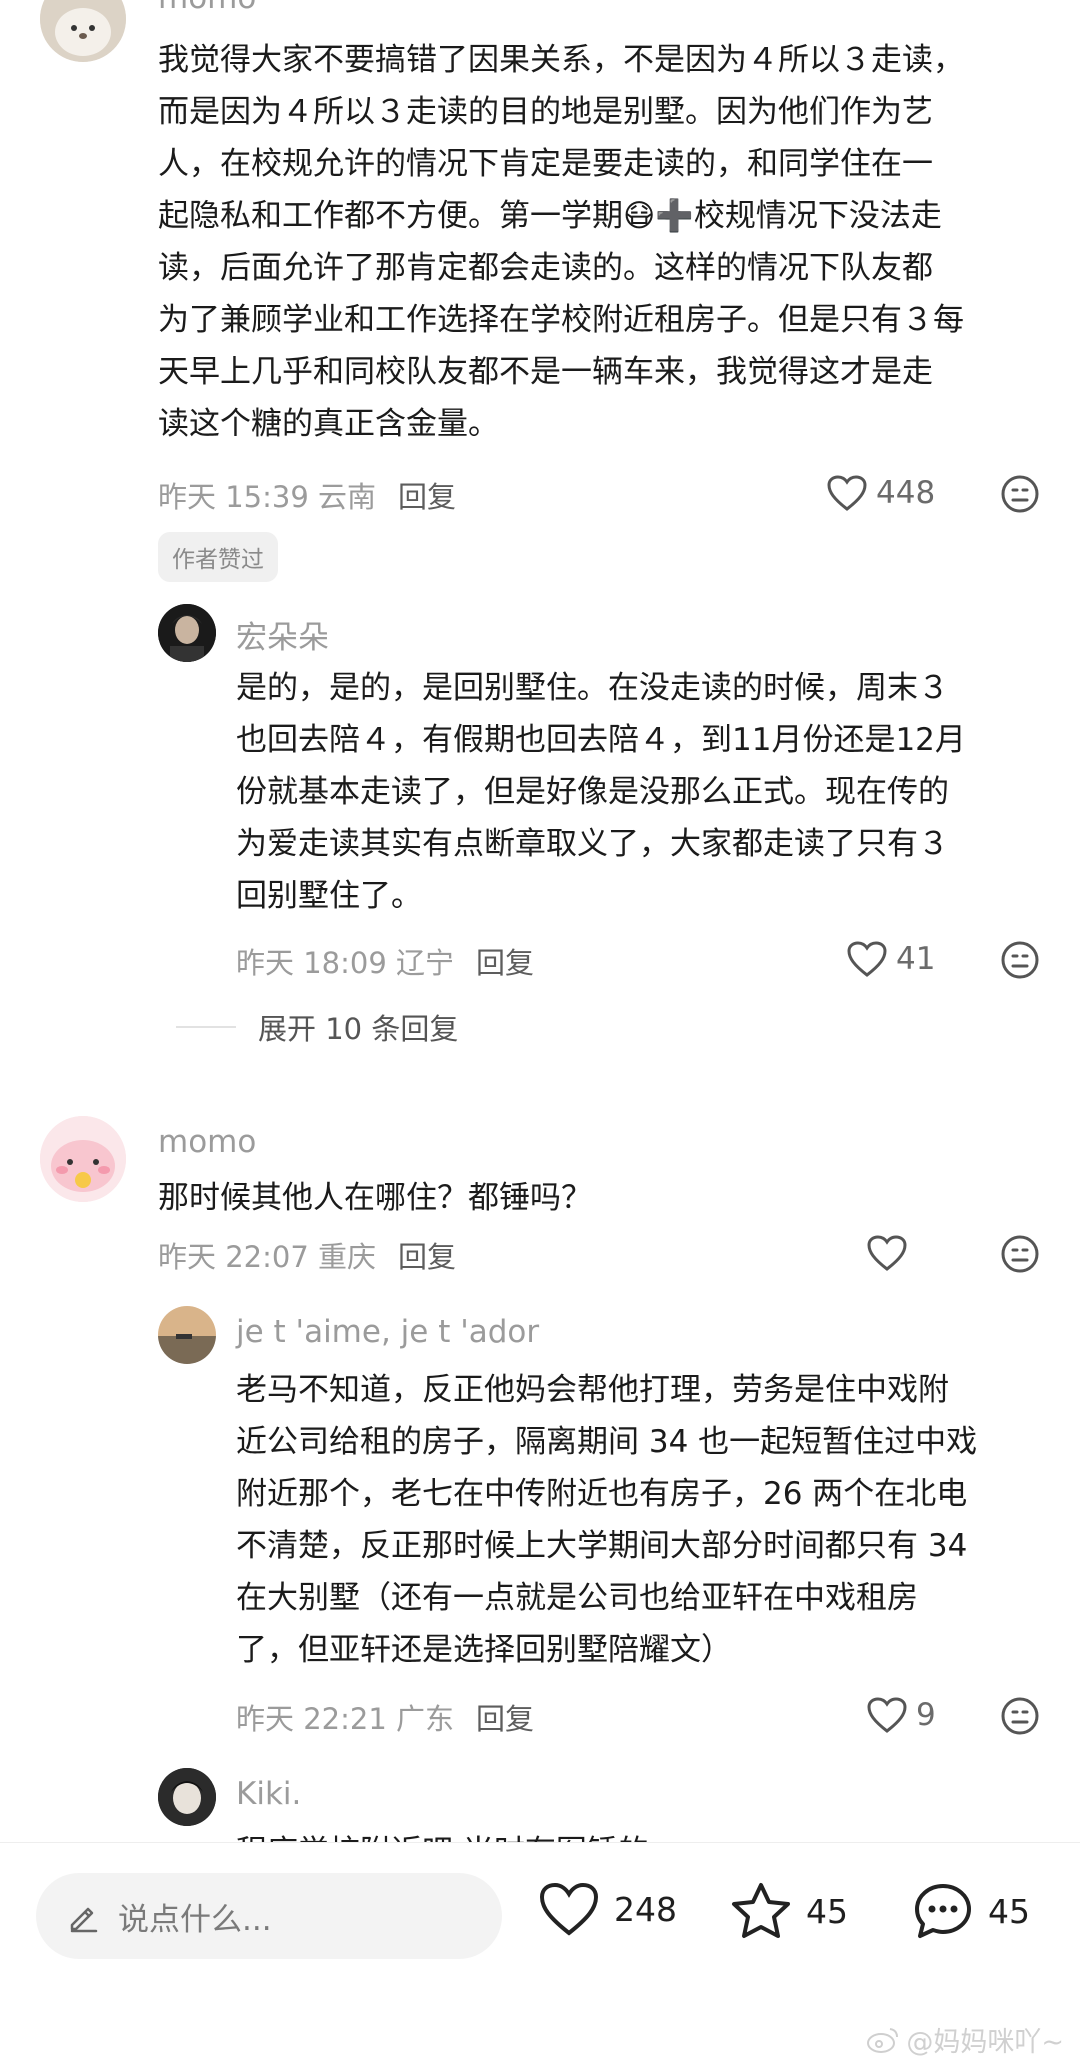 This screenshot has height=2066, width=1080. I want to click on comment-username: 宏朵朵, so click(282, 634).